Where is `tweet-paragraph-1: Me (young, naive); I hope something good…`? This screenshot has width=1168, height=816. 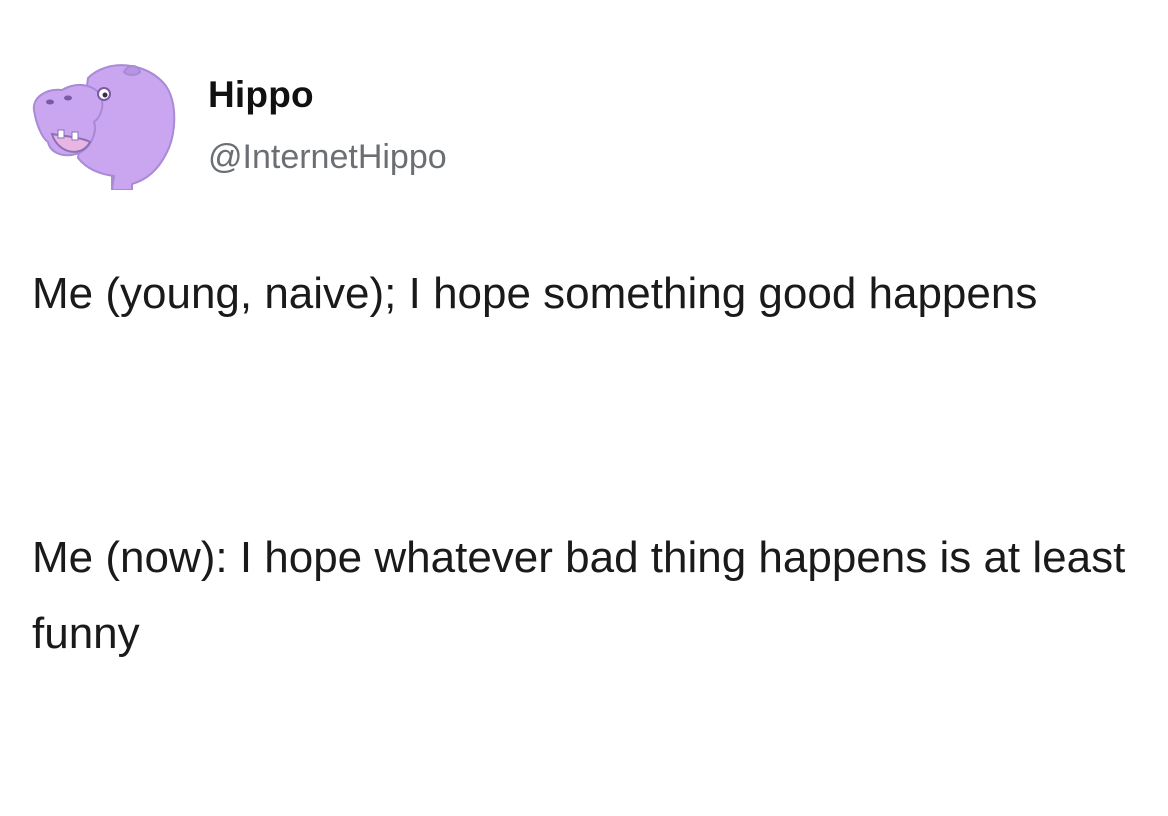
tweet-paragraph-1: Me (young, naive); I hope something good… is located at coordinates (535, 293).